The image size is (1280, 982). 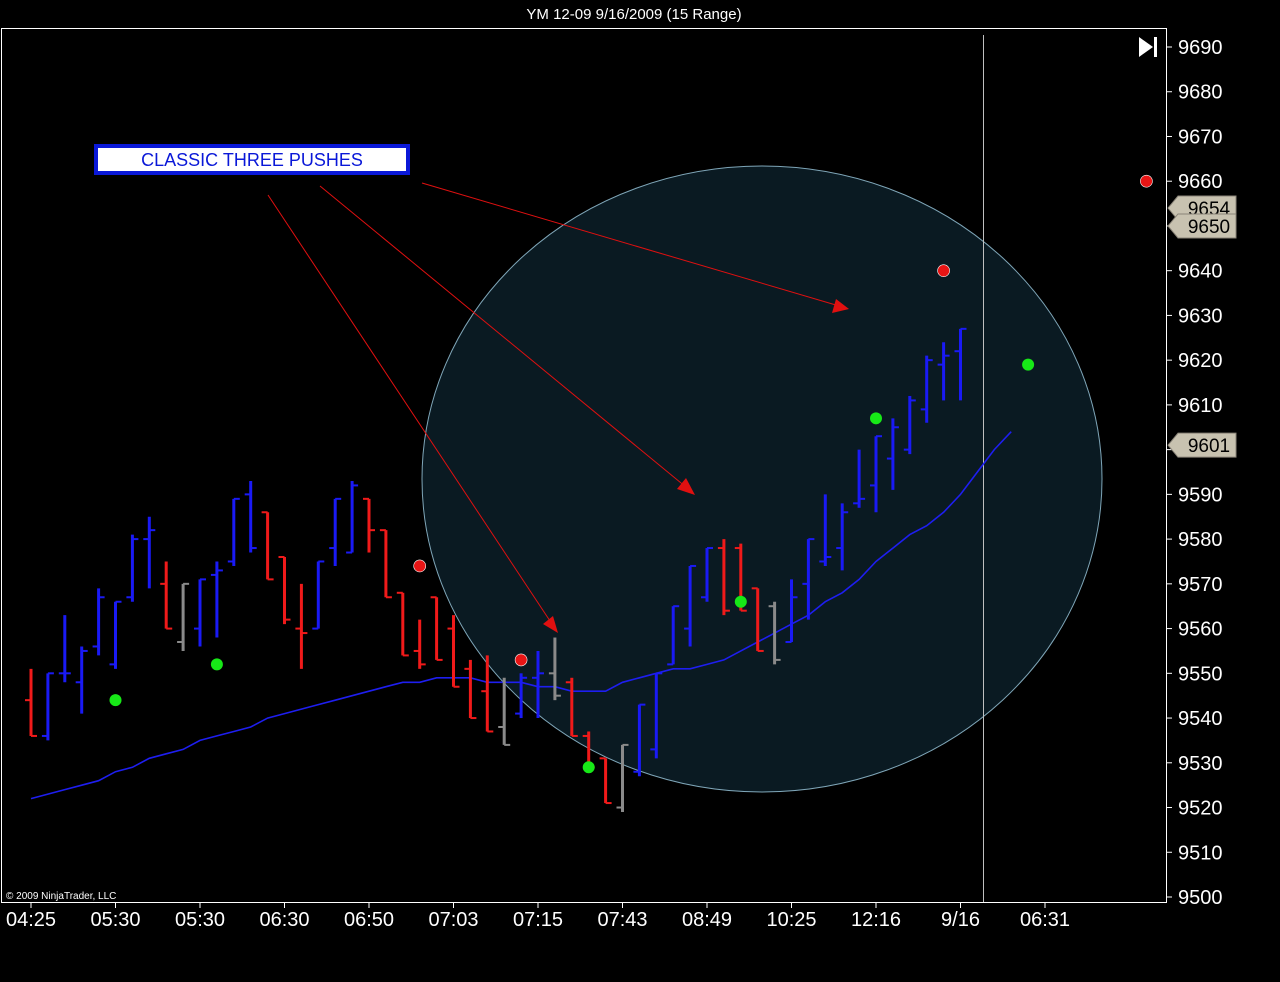 What do you see at coordinates (1200, 809) in the screenshot?
I see `y-tick-label: 9520` at bounding box center [1200, 809].